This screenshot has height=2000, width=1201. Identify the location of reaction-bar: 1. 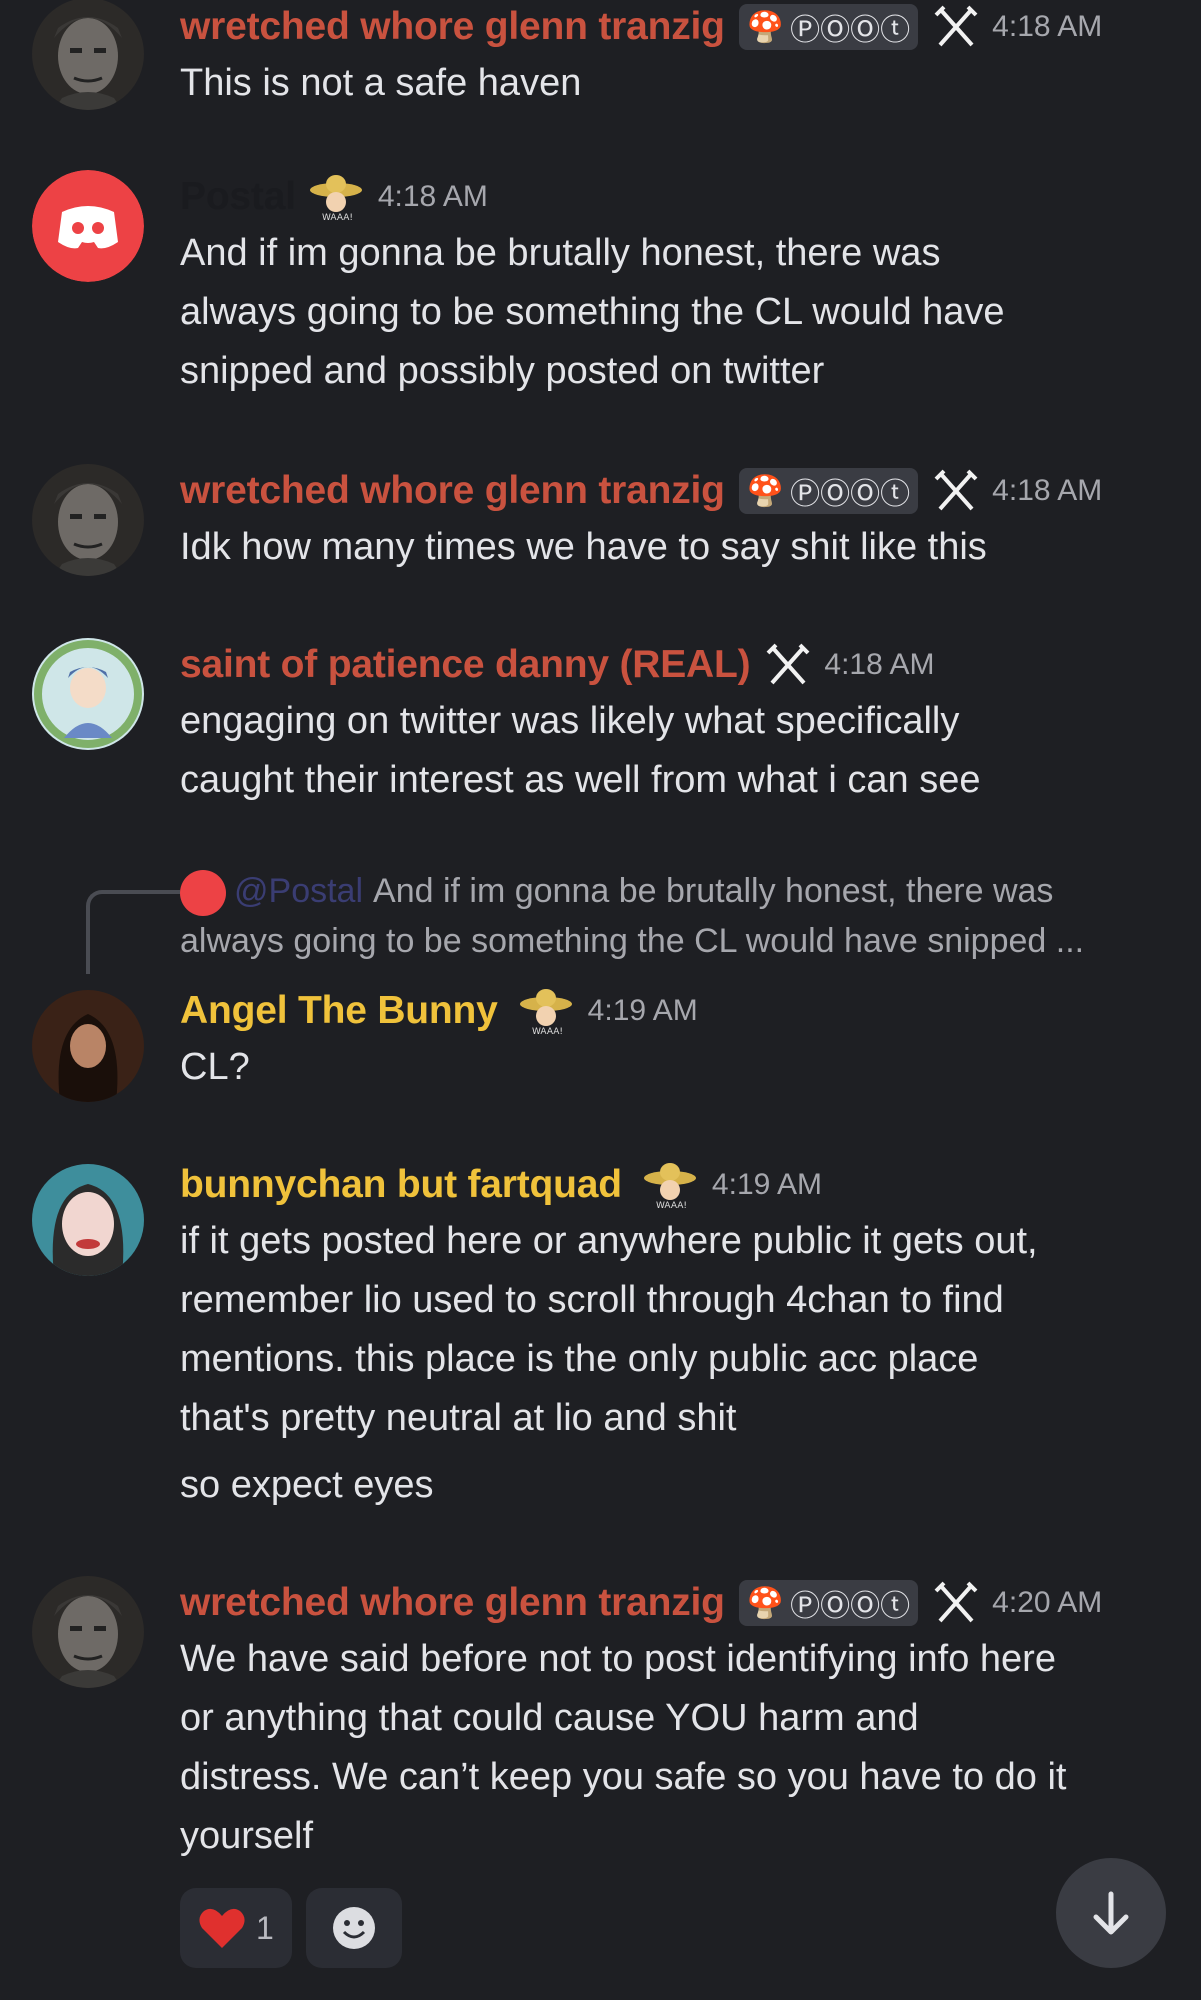
(291, 1928).